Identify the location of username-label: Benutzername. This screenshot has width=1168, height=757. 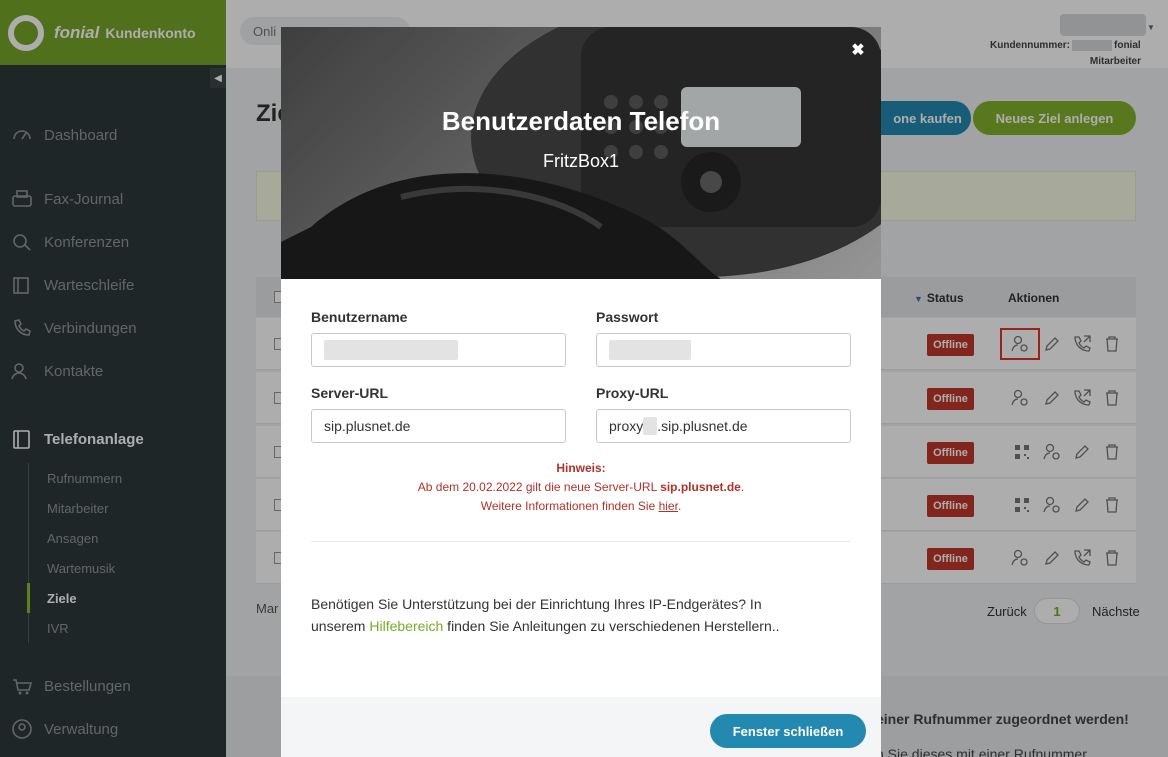
(359, 317).